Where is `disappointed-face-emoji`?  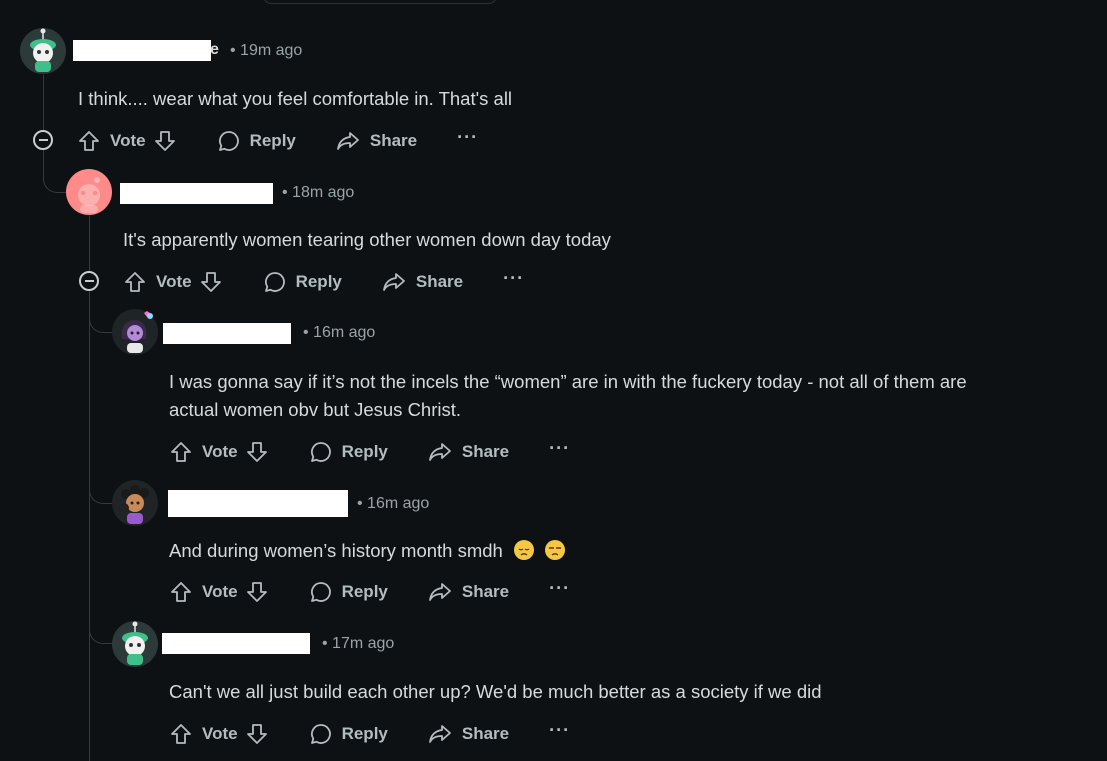 disappointed-face-emoji is located at coordinates (524, 550).